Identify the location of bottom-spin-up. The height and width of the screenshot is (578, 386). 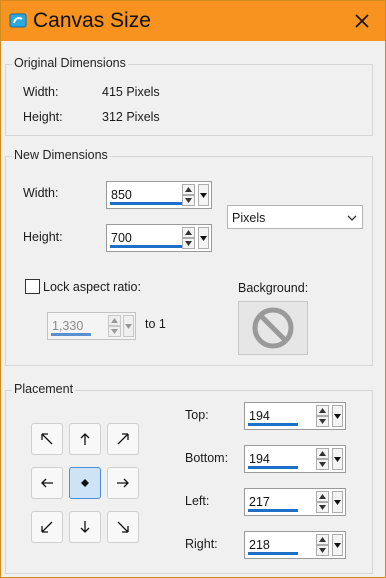
(322, 453).